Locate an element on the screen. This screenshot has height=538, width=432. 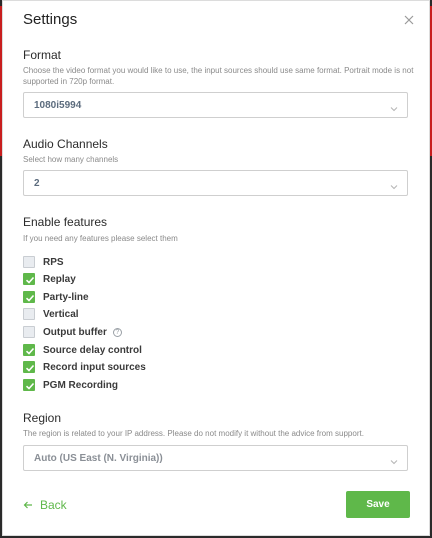
dialog-title: Settings is located at coordinates (50, 19).